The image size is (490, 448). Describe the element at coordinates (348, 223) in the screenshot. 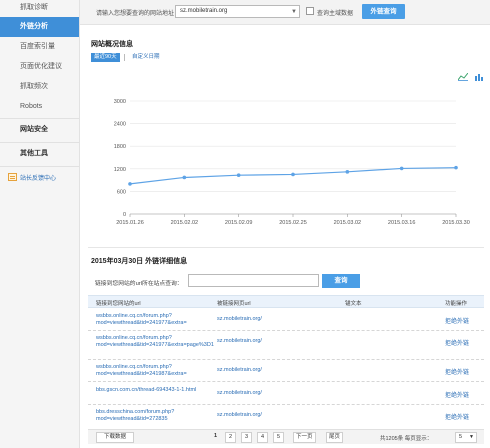

I see `x-tick-label: 2015.03.02` at that location.